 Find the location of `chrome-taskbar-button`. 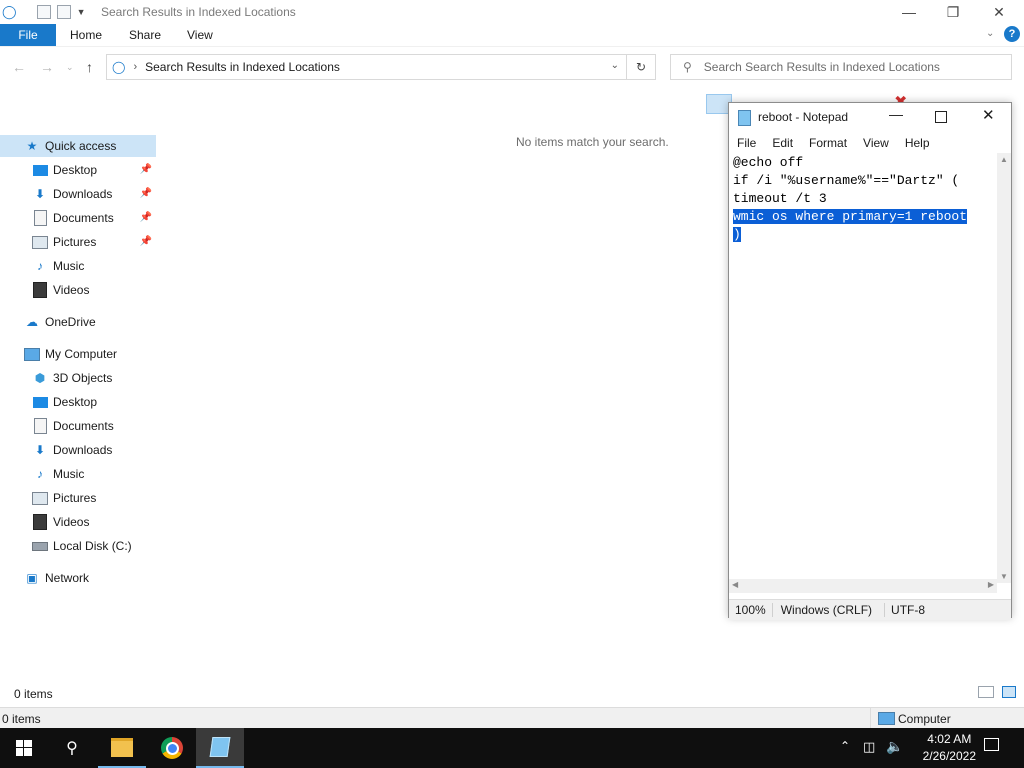

chrome-taskbar-button is located at coordinates (172, 748).